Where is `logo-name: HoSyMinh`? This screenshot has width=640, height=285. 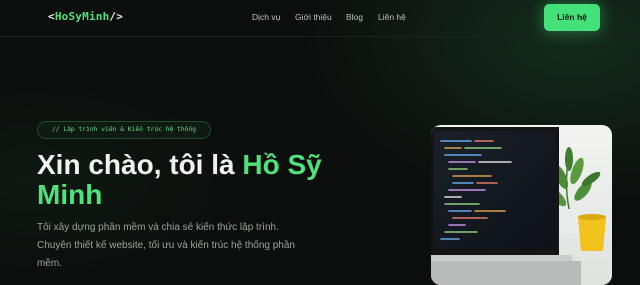 logo-name: HoSyMinh is located at coordinates (82, 16).